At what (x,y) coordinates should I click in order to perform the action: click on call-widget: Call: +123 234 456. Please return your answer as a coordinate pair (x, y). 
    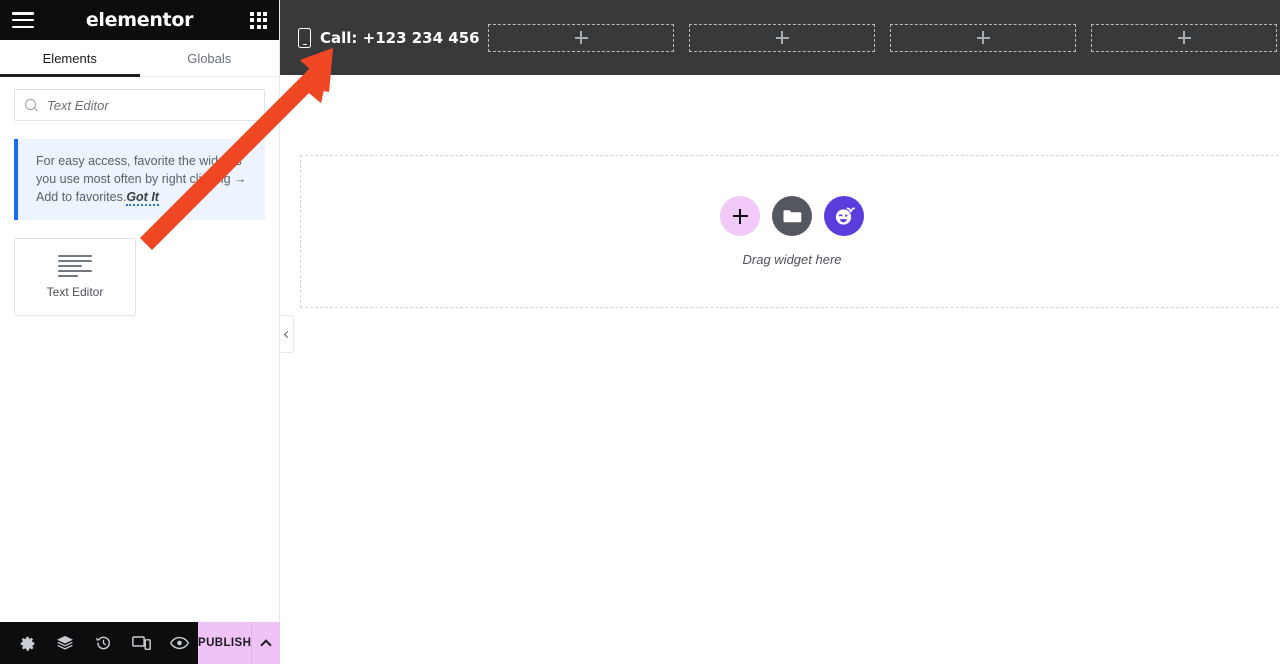
    Looking at the image, I should click on (393, 37).